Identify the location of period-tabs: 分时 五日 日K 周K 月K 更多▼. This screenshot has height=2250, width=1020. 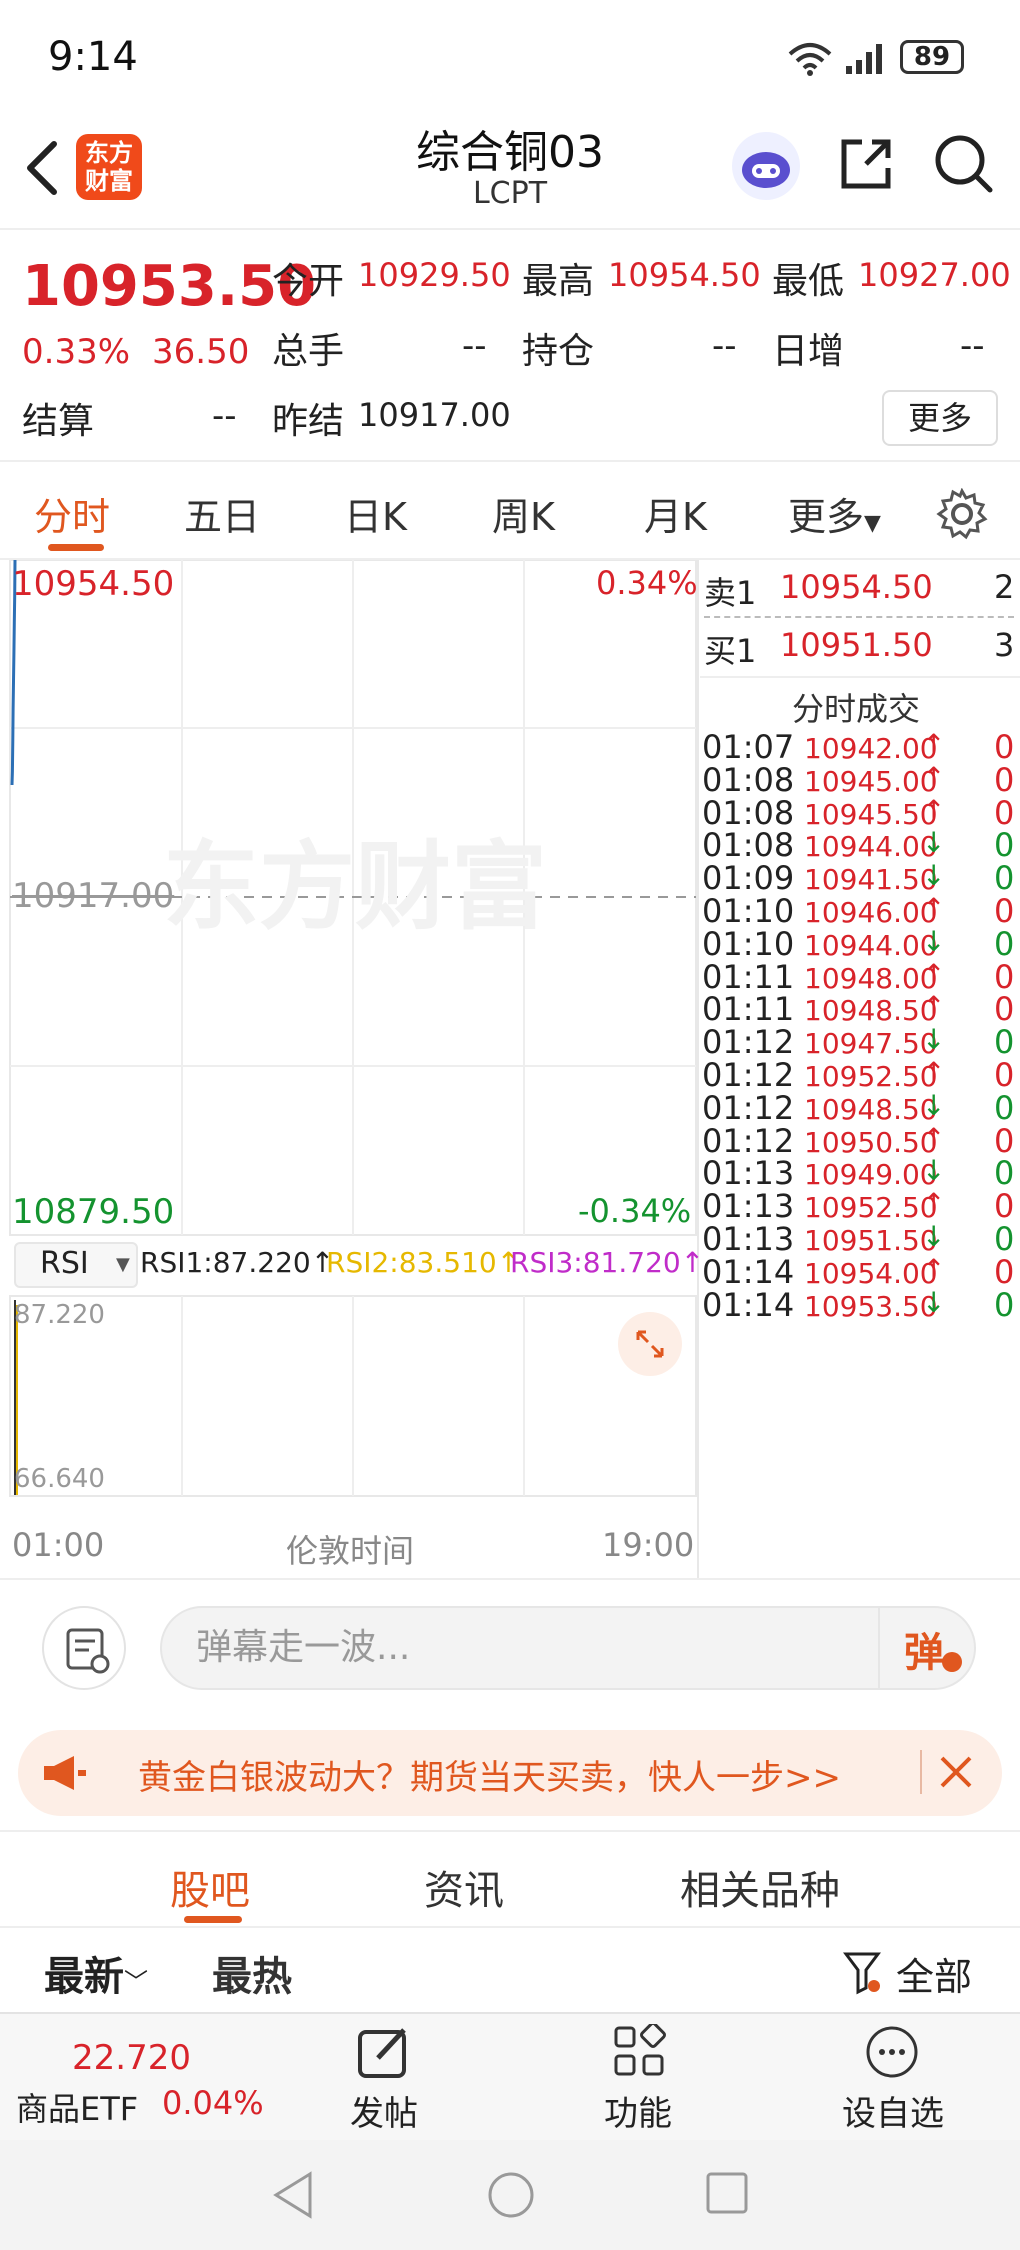
(510, 512).